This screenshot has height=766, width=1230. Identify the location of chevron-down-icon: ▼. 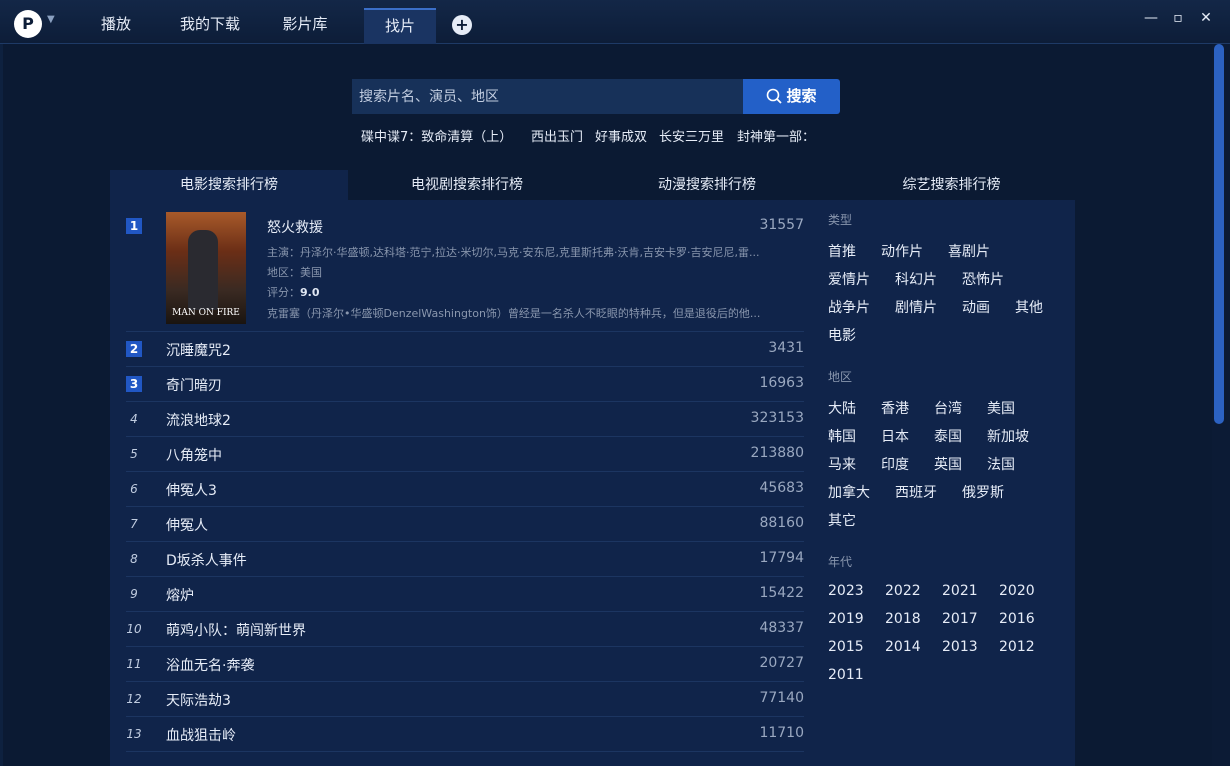
(51, 19).